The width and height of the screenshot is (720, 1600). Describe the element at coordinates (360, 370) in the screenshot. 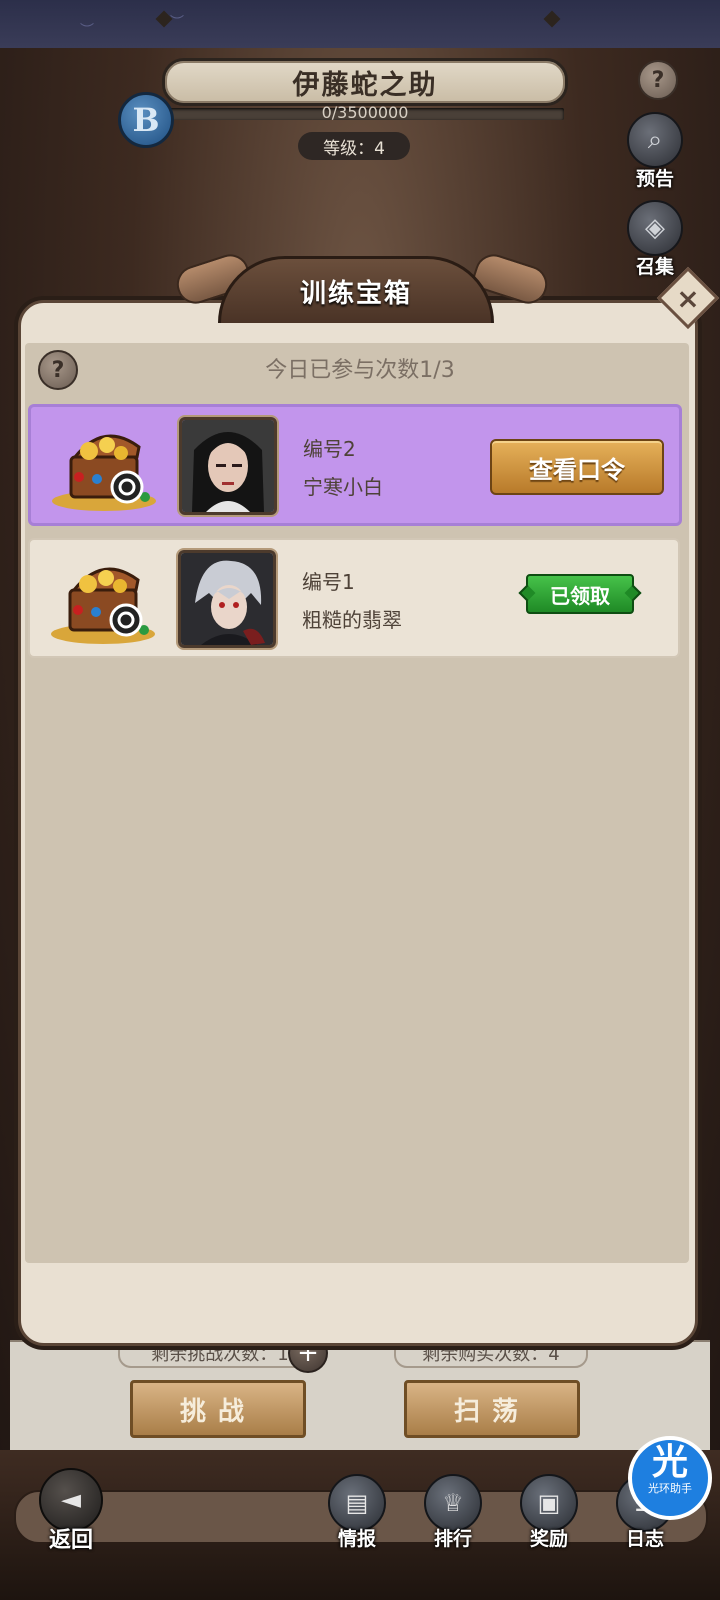

I see `attempts-text: 今日已参与次数1/3` at that location.